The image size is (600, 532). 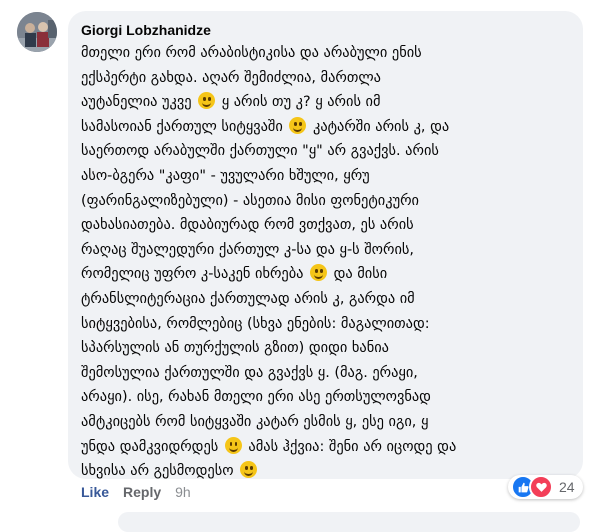 I want to click on comment-author: Giorgi Lobzhanidze, so click(x=146, y=30).